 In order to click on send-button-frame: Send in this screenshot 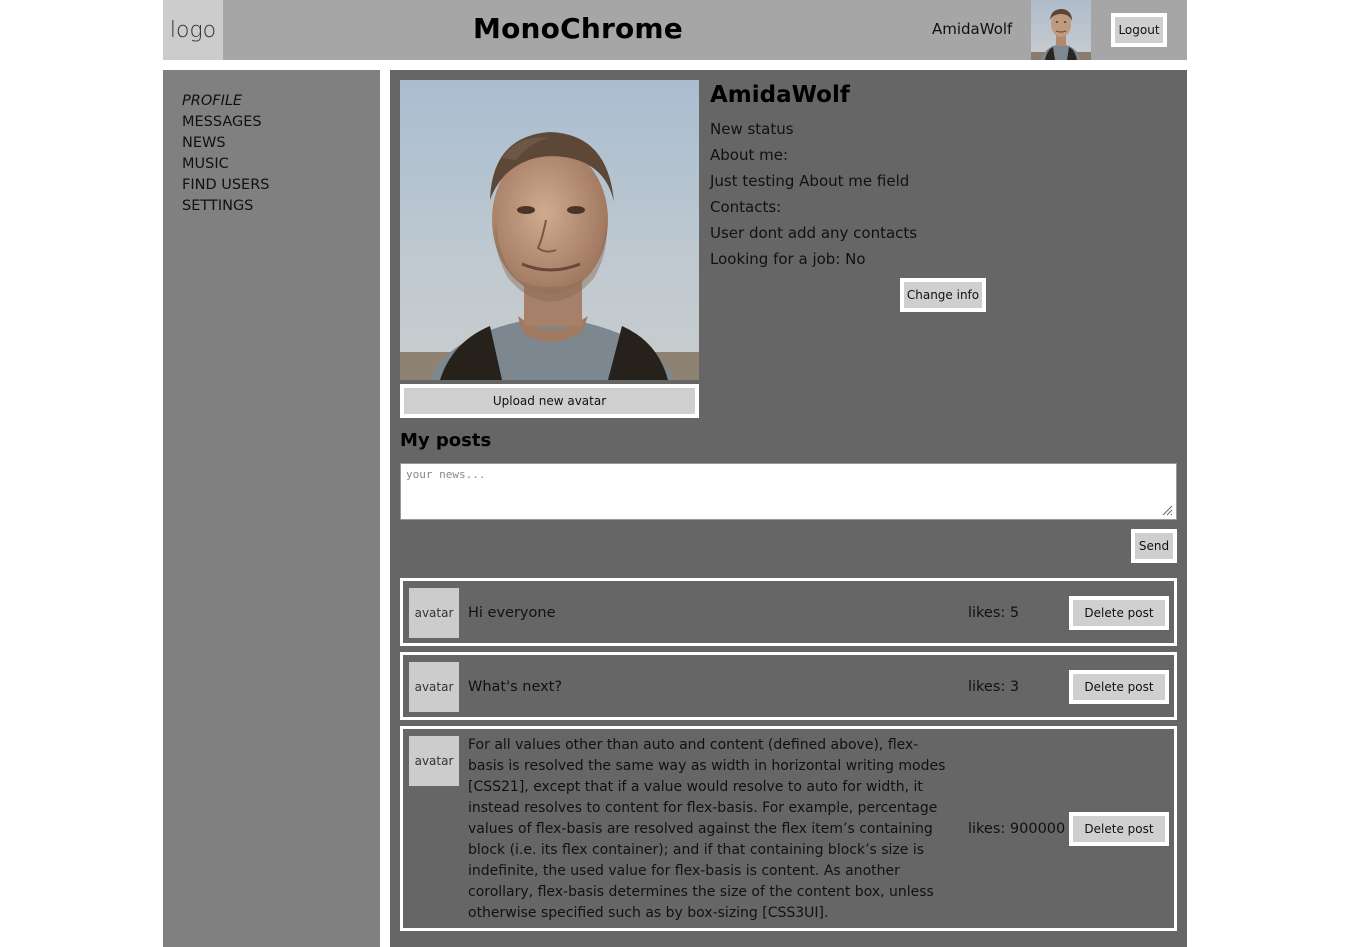, I will do `click(1154, 546)`.